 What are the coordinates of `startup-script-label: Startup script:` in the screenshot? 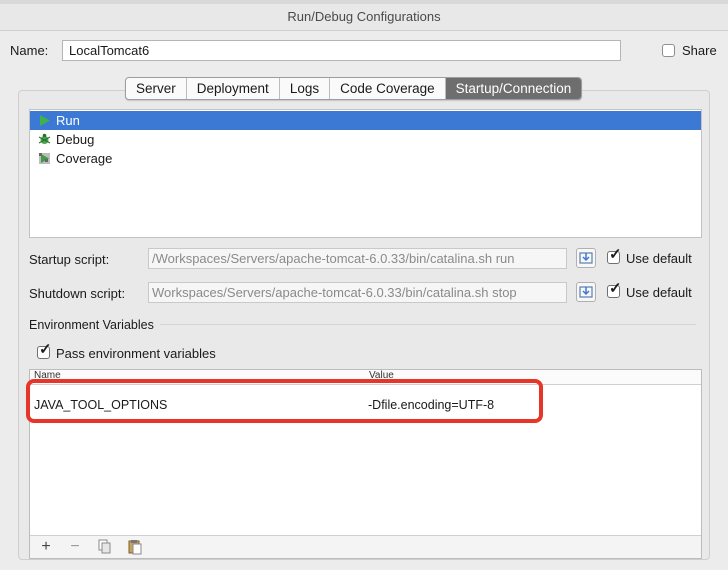 It's located at (69, 259).